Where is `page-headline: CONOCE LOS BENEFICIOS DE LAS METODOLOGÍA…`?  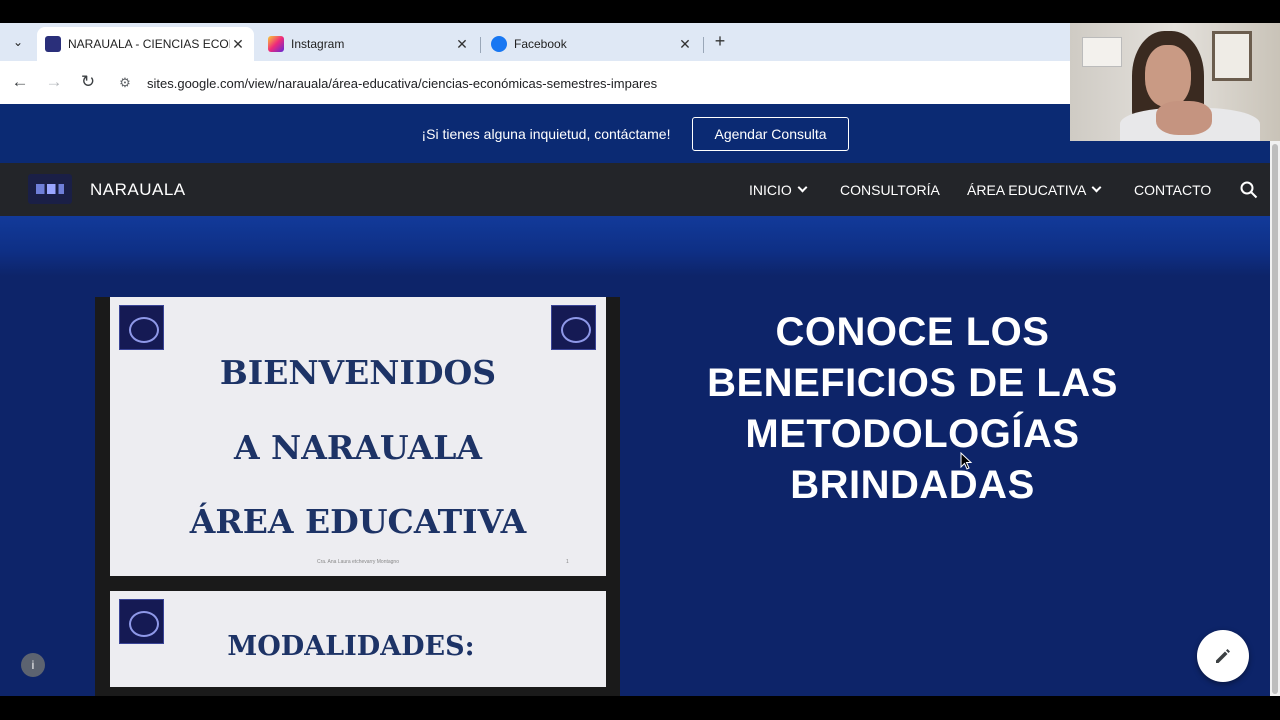
page-headline: CONOCE LOS BENEFICIOS DE LAS METODOLOGÍA… is located at coordinates (912, 408).